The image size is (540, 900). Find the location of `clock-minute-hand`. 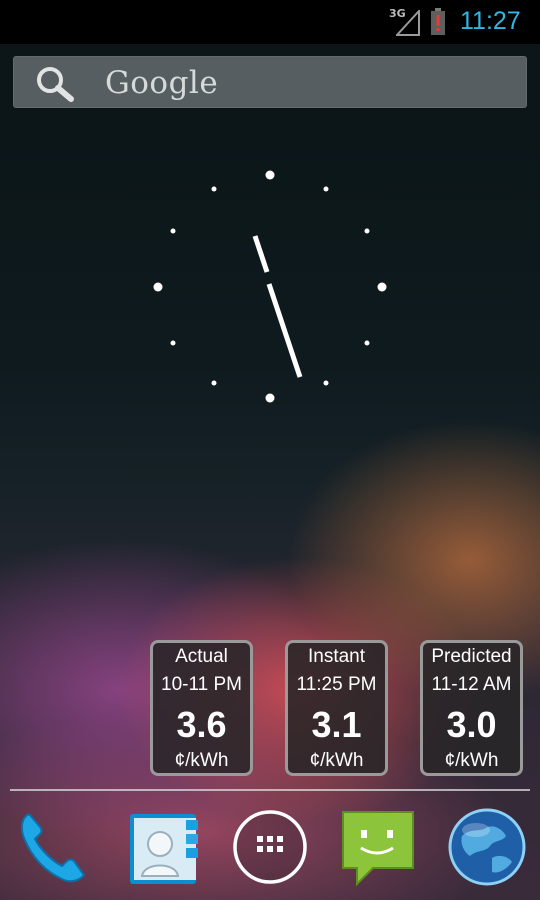

clock-minute-hand is located at coordinates (284, 330).